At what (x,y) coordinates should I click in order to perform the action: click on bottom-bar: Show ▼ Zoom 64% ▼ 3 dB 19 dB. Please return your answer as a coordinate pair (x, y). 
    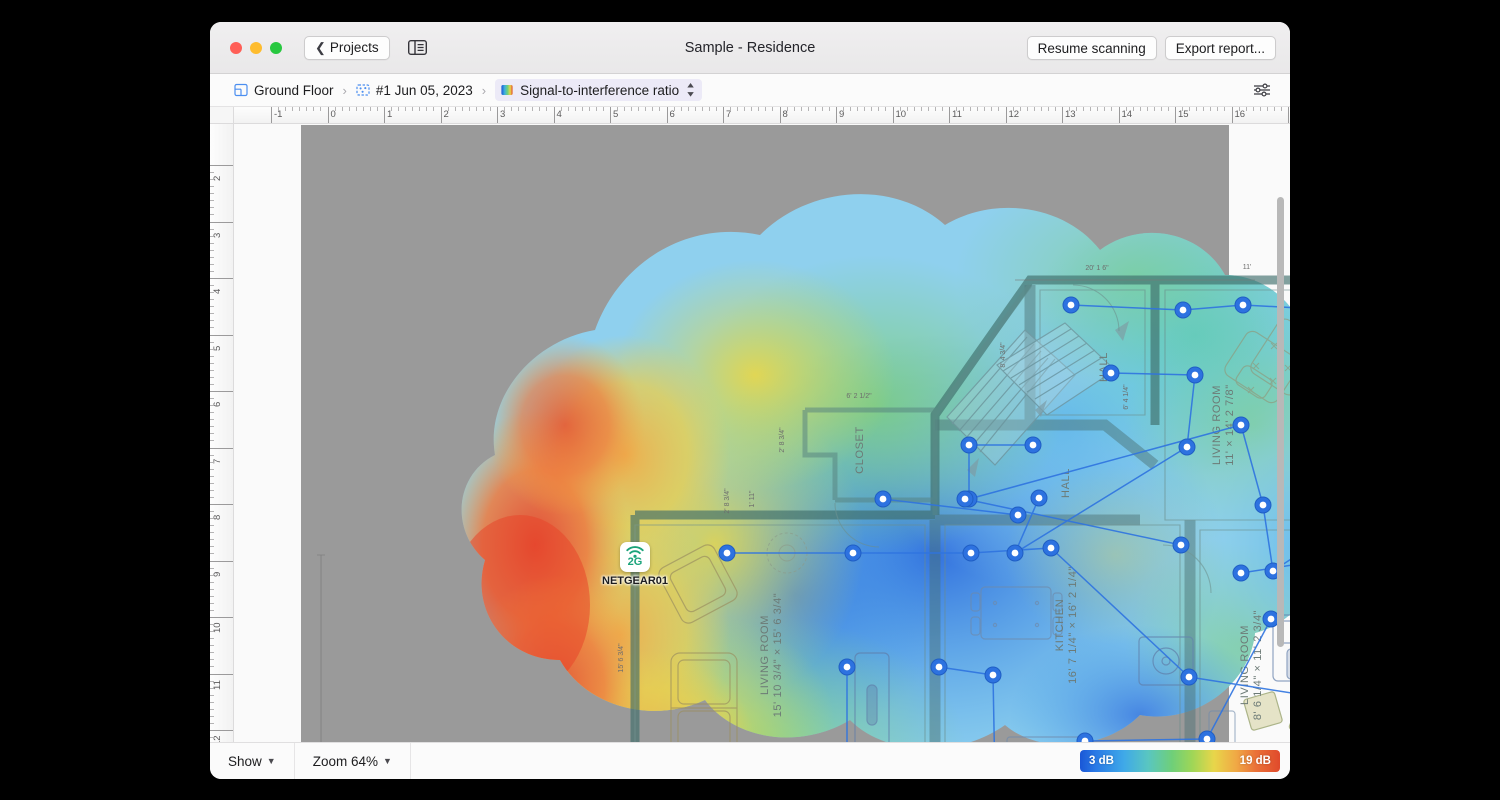
    Looking at the image, I should click on (750, 760).